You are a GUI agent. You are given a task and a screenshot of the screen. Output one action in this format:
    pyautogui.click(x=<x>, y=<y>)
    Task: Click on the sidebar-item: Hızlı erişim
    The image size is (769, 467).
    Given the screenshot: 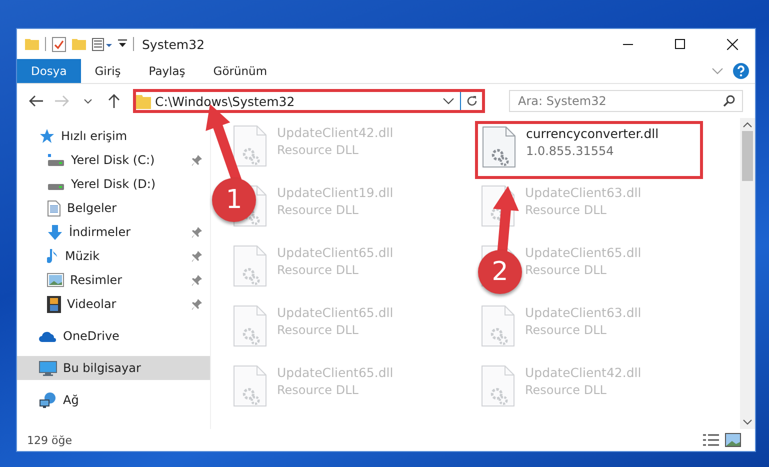 What is the action you would take?
    pyautogui.click(x=113, y=136)
    